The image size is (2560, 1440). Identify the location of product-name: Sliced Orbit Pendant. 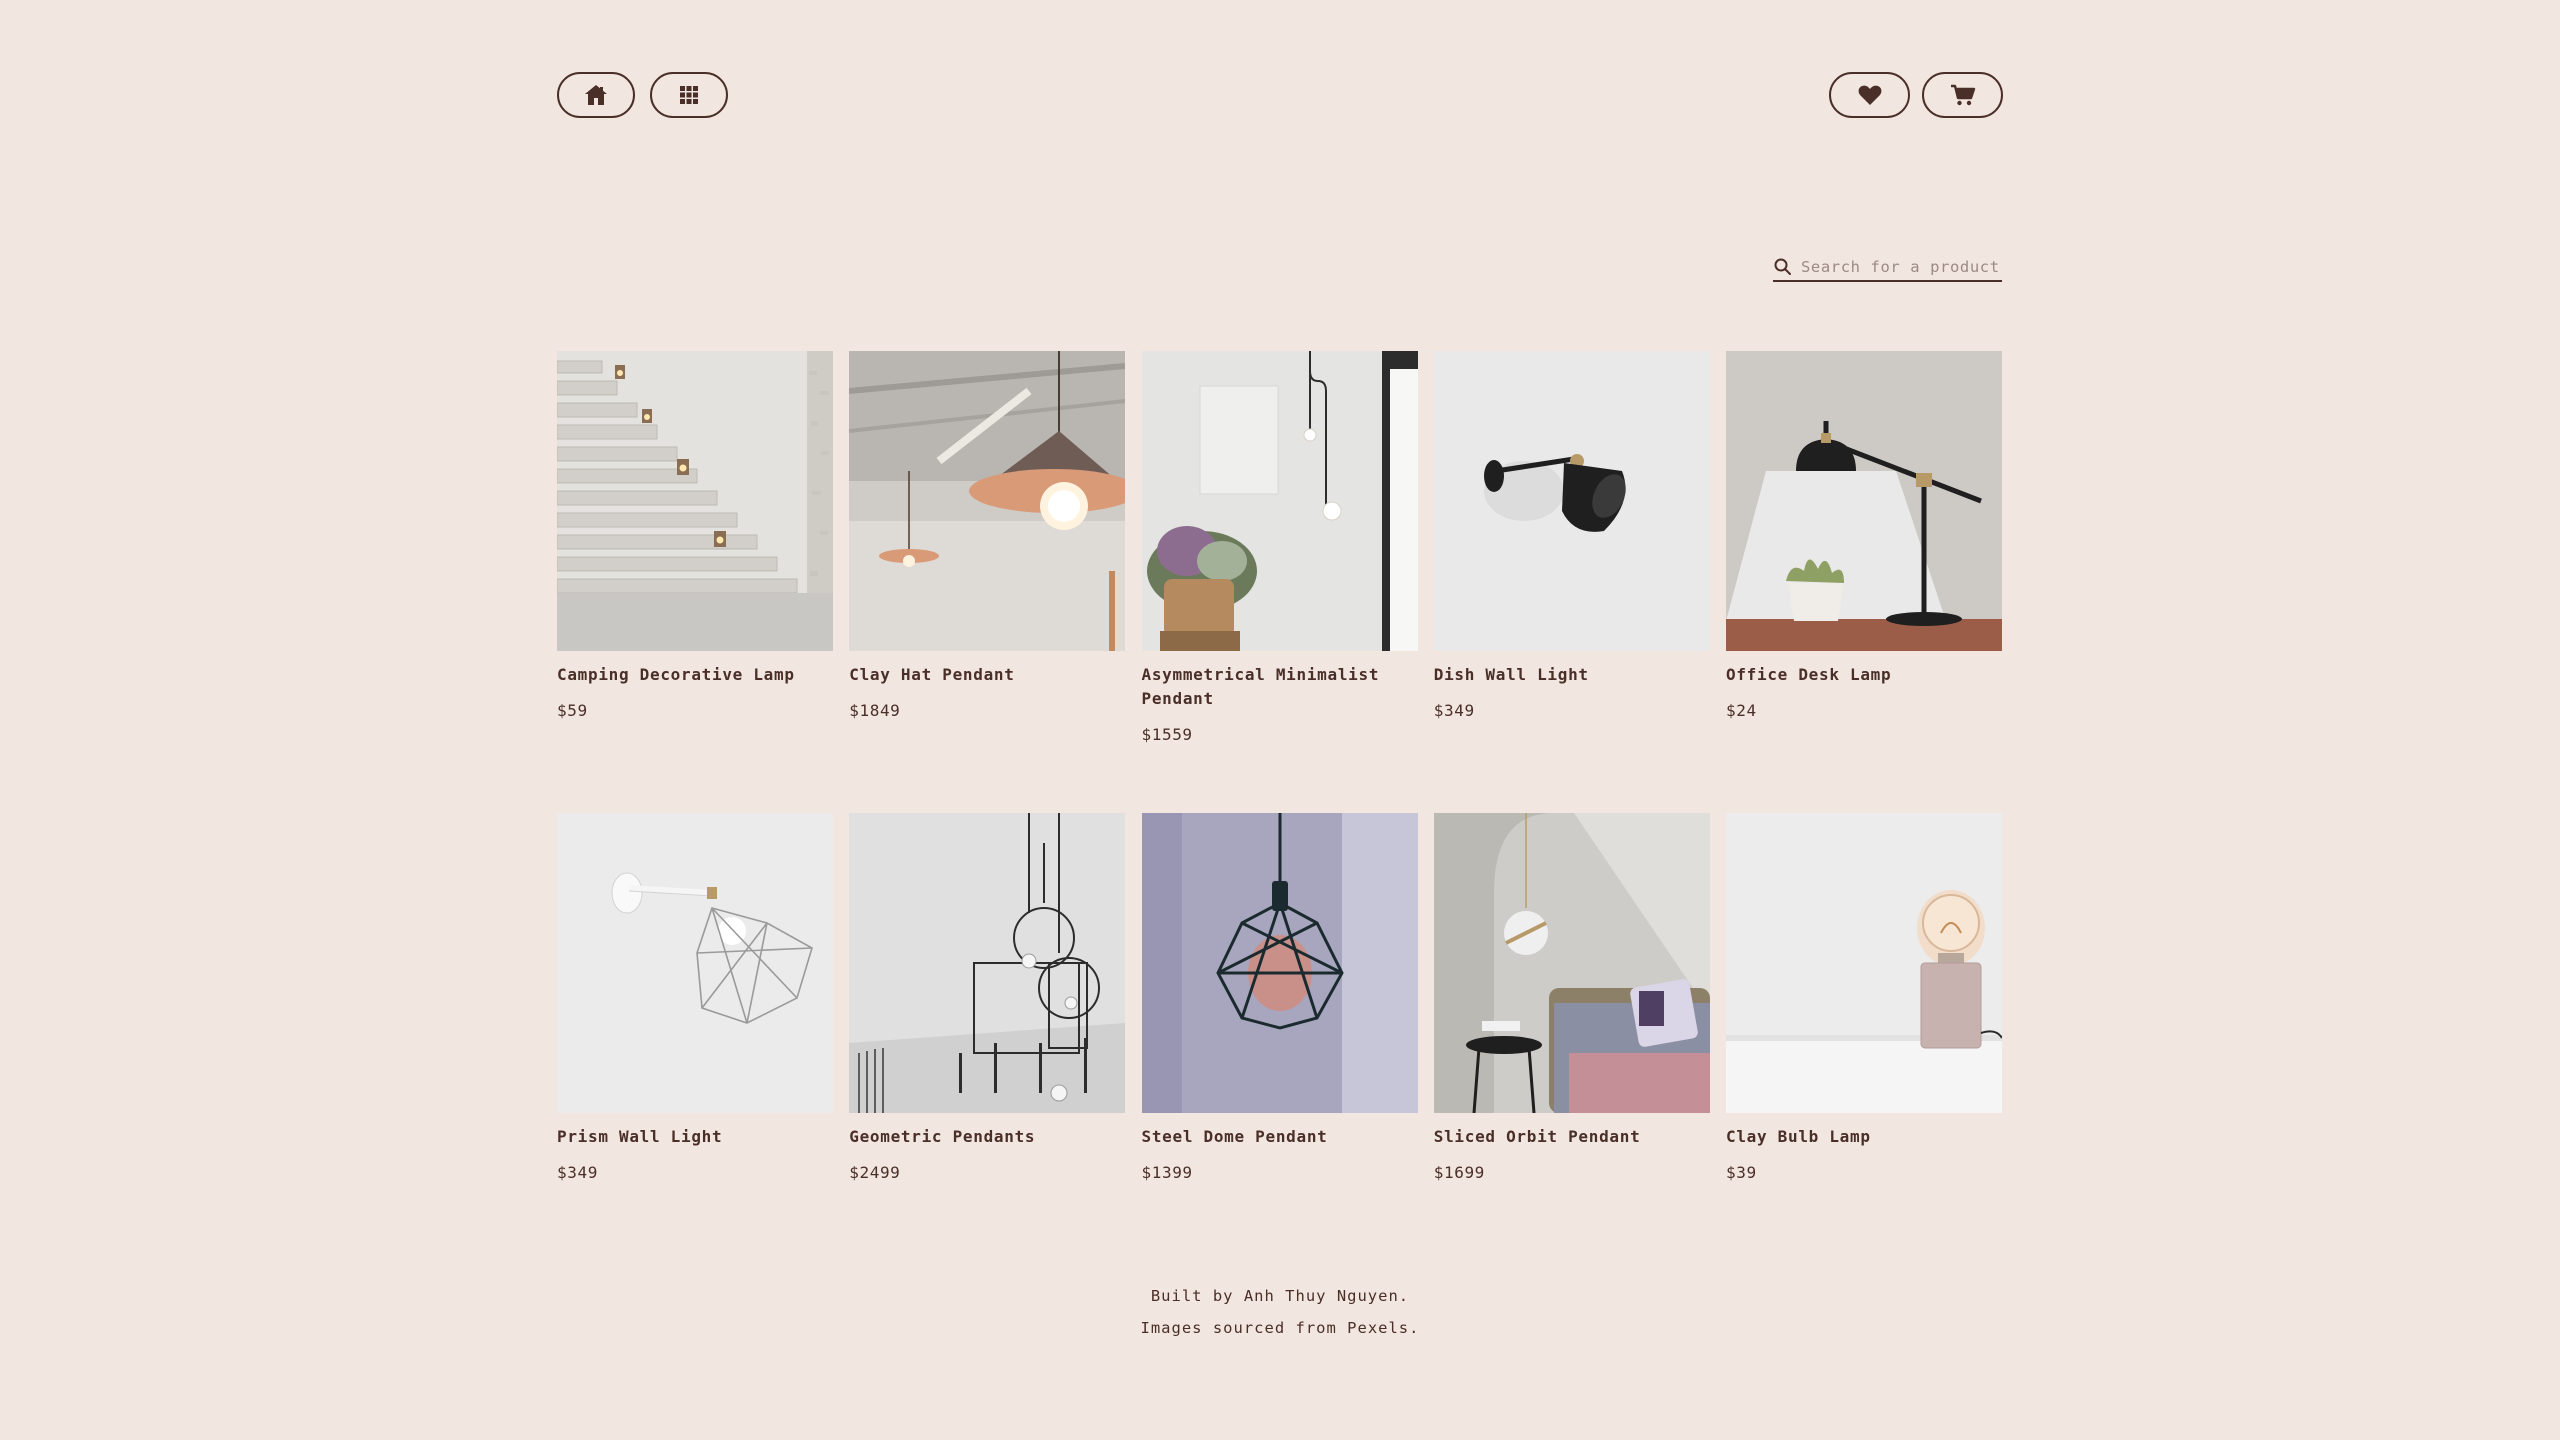
(1572, 1137).